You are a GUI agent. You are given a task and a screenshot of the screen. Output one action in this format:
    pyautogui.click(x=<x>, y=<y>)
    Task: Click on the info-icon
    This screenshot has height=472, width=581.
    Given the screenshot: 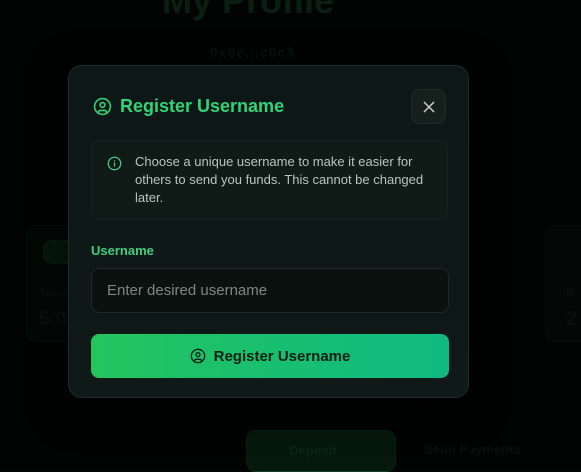 What is the action you would take?
    pyautogui.click(x=114, y=163)
    